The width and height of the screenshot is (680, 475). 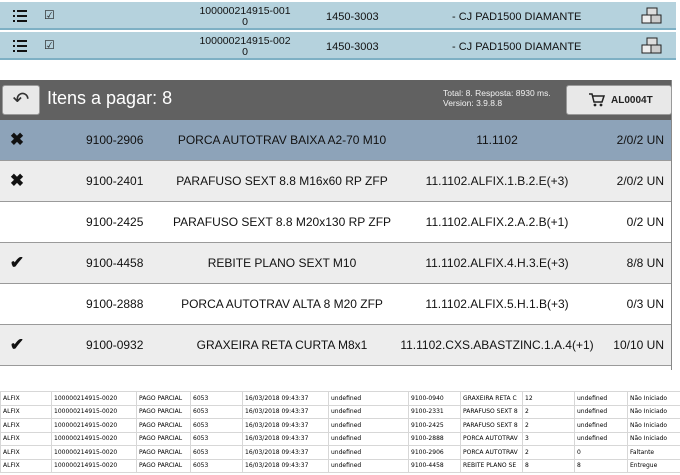 What do you see at coordinates (434, 465) in the screenshot?
I see `sheet-cell: 9100-4458` at bounding box center [434, 465].